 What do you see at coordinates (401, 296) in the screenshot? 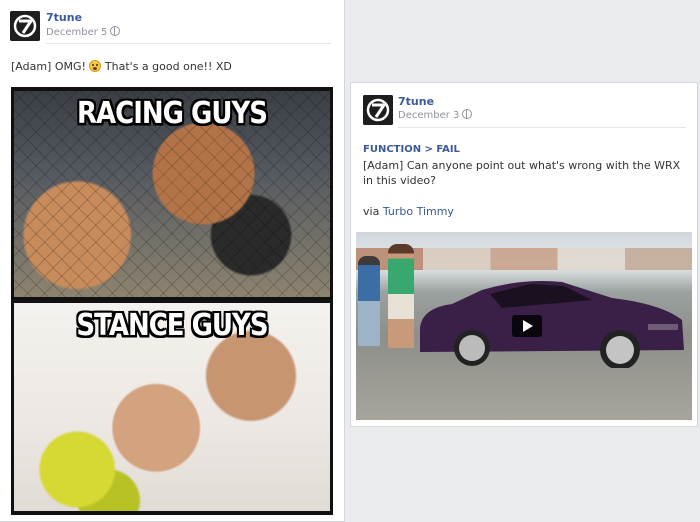
I see `person-right` at bounding box center [401, 296].